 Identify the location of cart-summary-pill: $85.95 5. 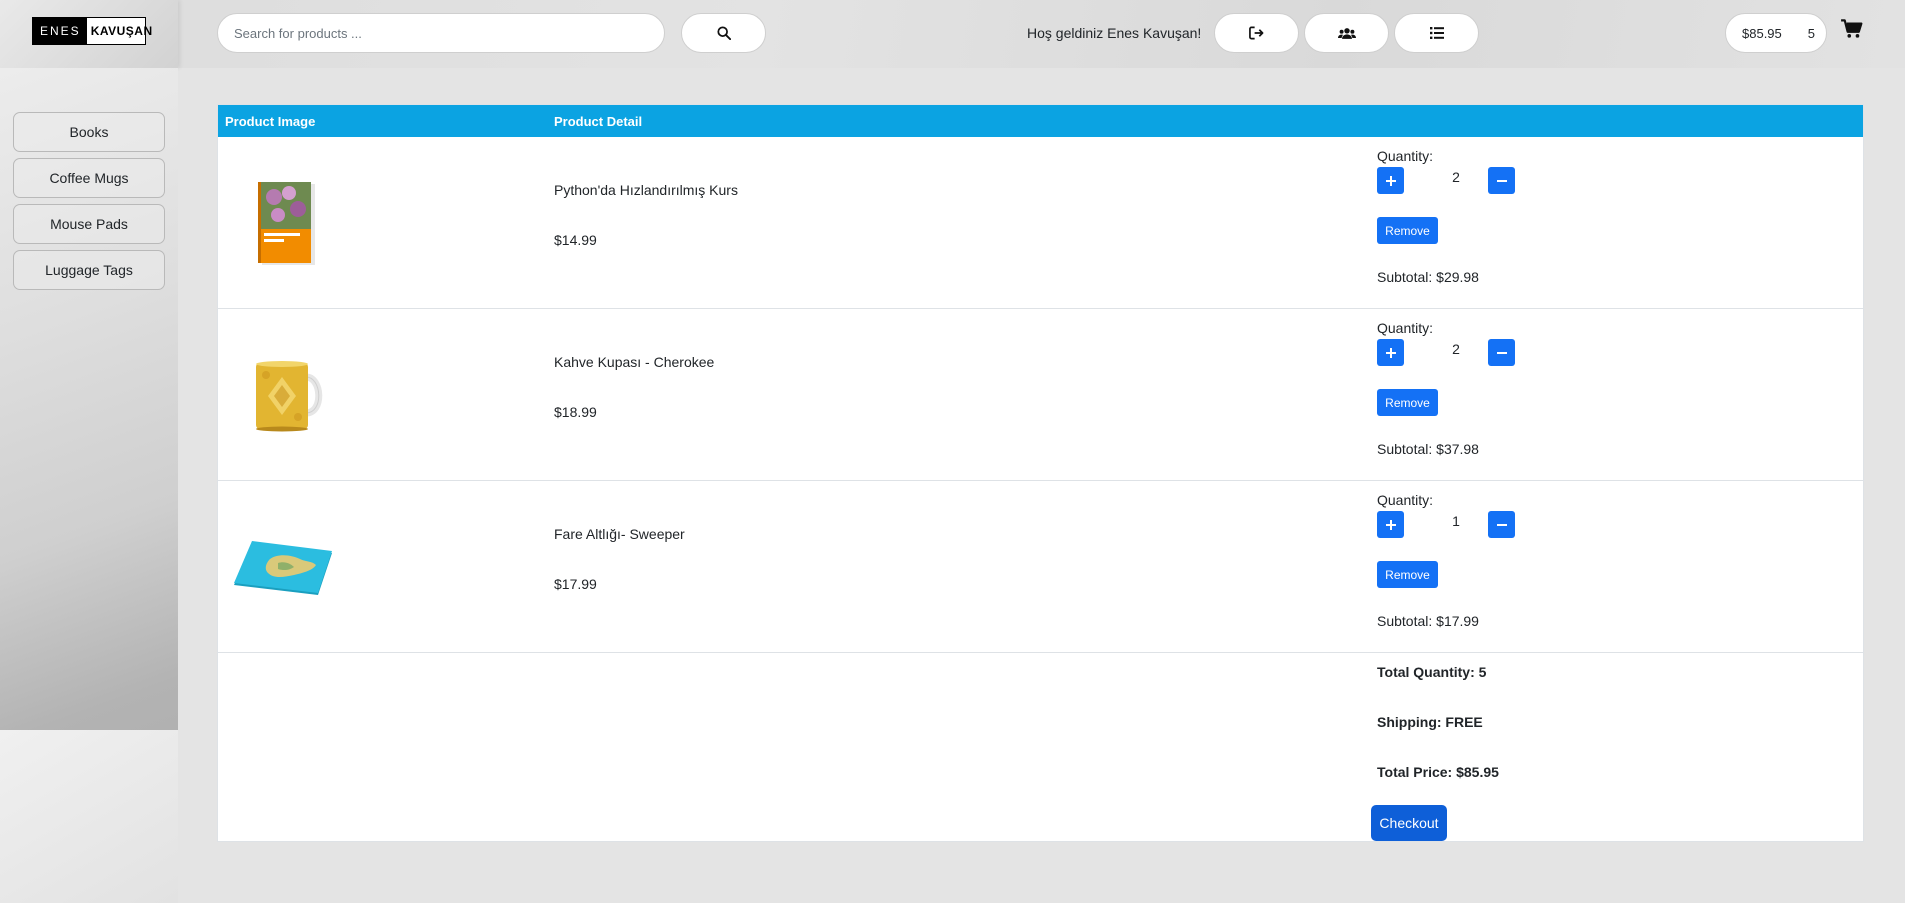
(1776, 33).